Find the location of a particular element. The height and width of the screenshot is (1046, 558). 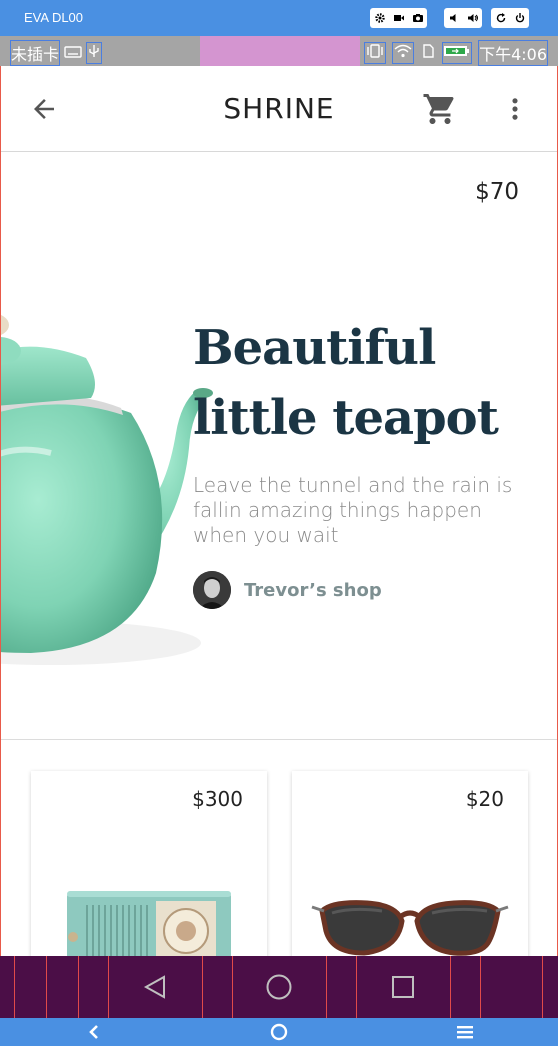

featured-price: $70 is located at coordinates (497, 192).